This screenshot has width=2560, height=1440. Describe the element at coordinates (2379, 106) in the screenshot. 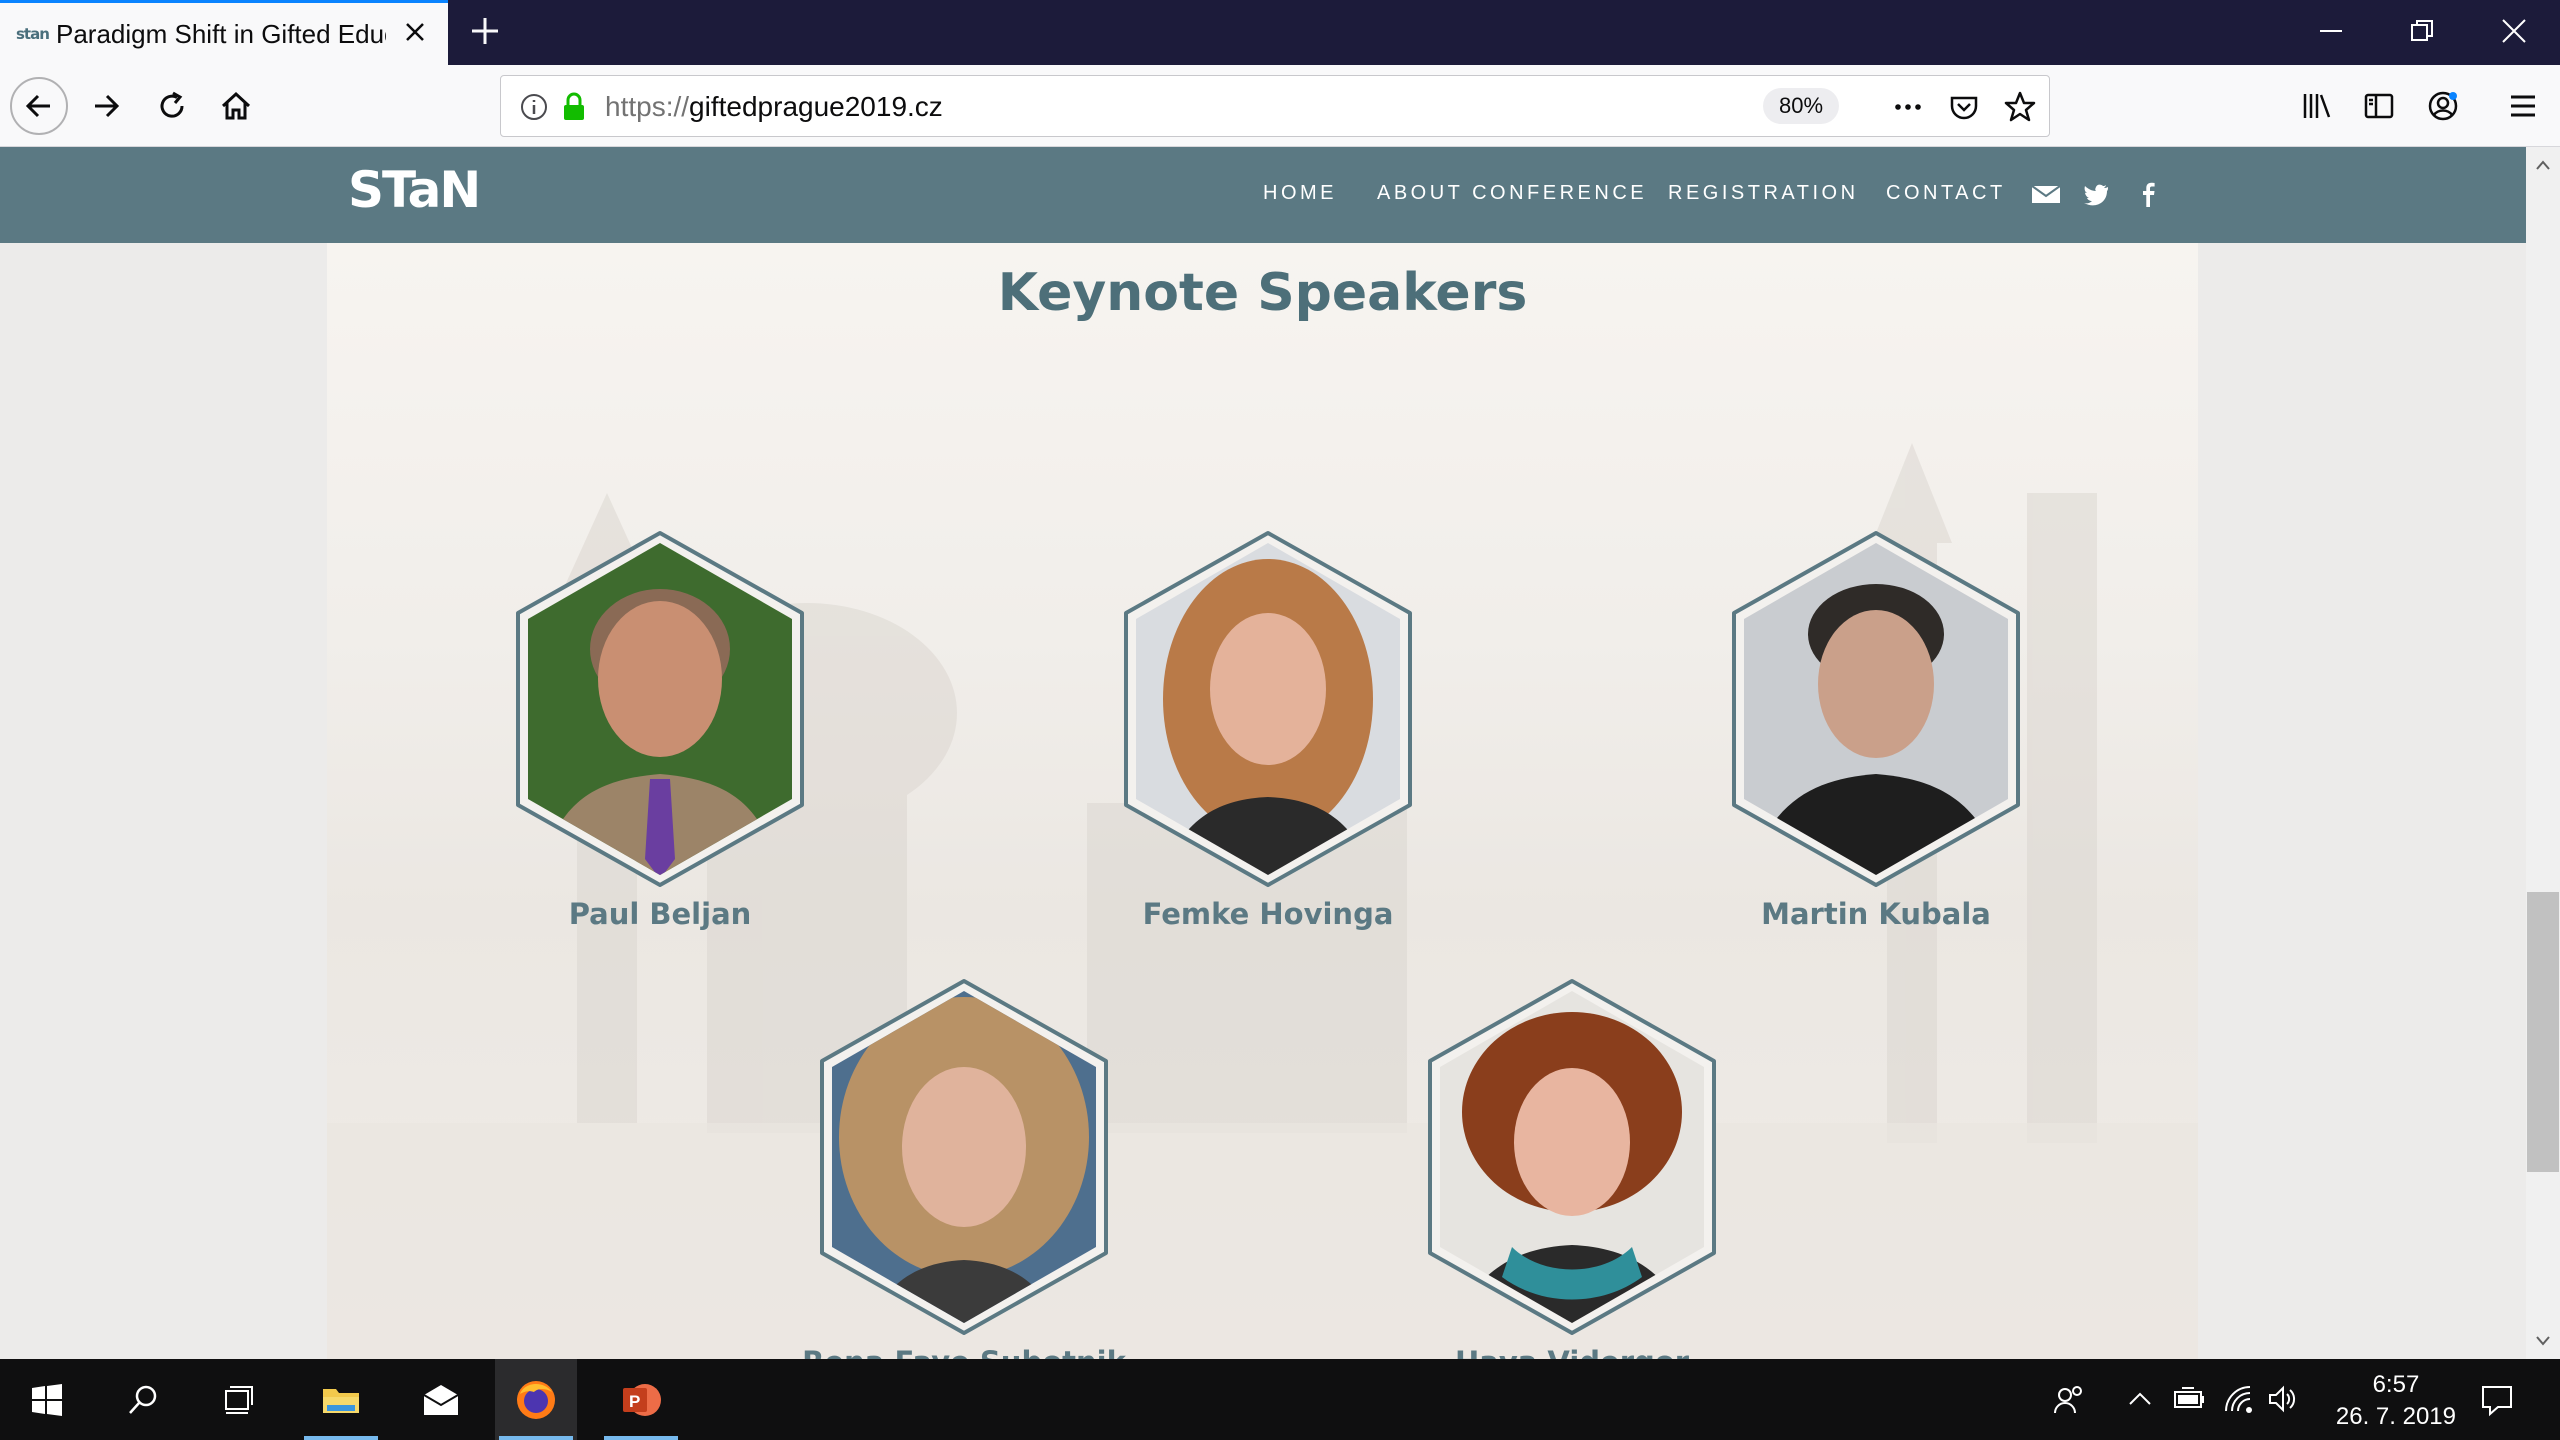

I see `sidebar-icon` at that location.